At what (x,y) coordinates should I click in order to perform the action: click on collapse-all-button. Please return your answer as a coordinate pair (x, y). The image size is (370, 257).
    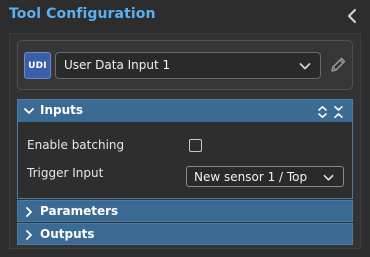
    Looking at the image, I should click on (338, 111).